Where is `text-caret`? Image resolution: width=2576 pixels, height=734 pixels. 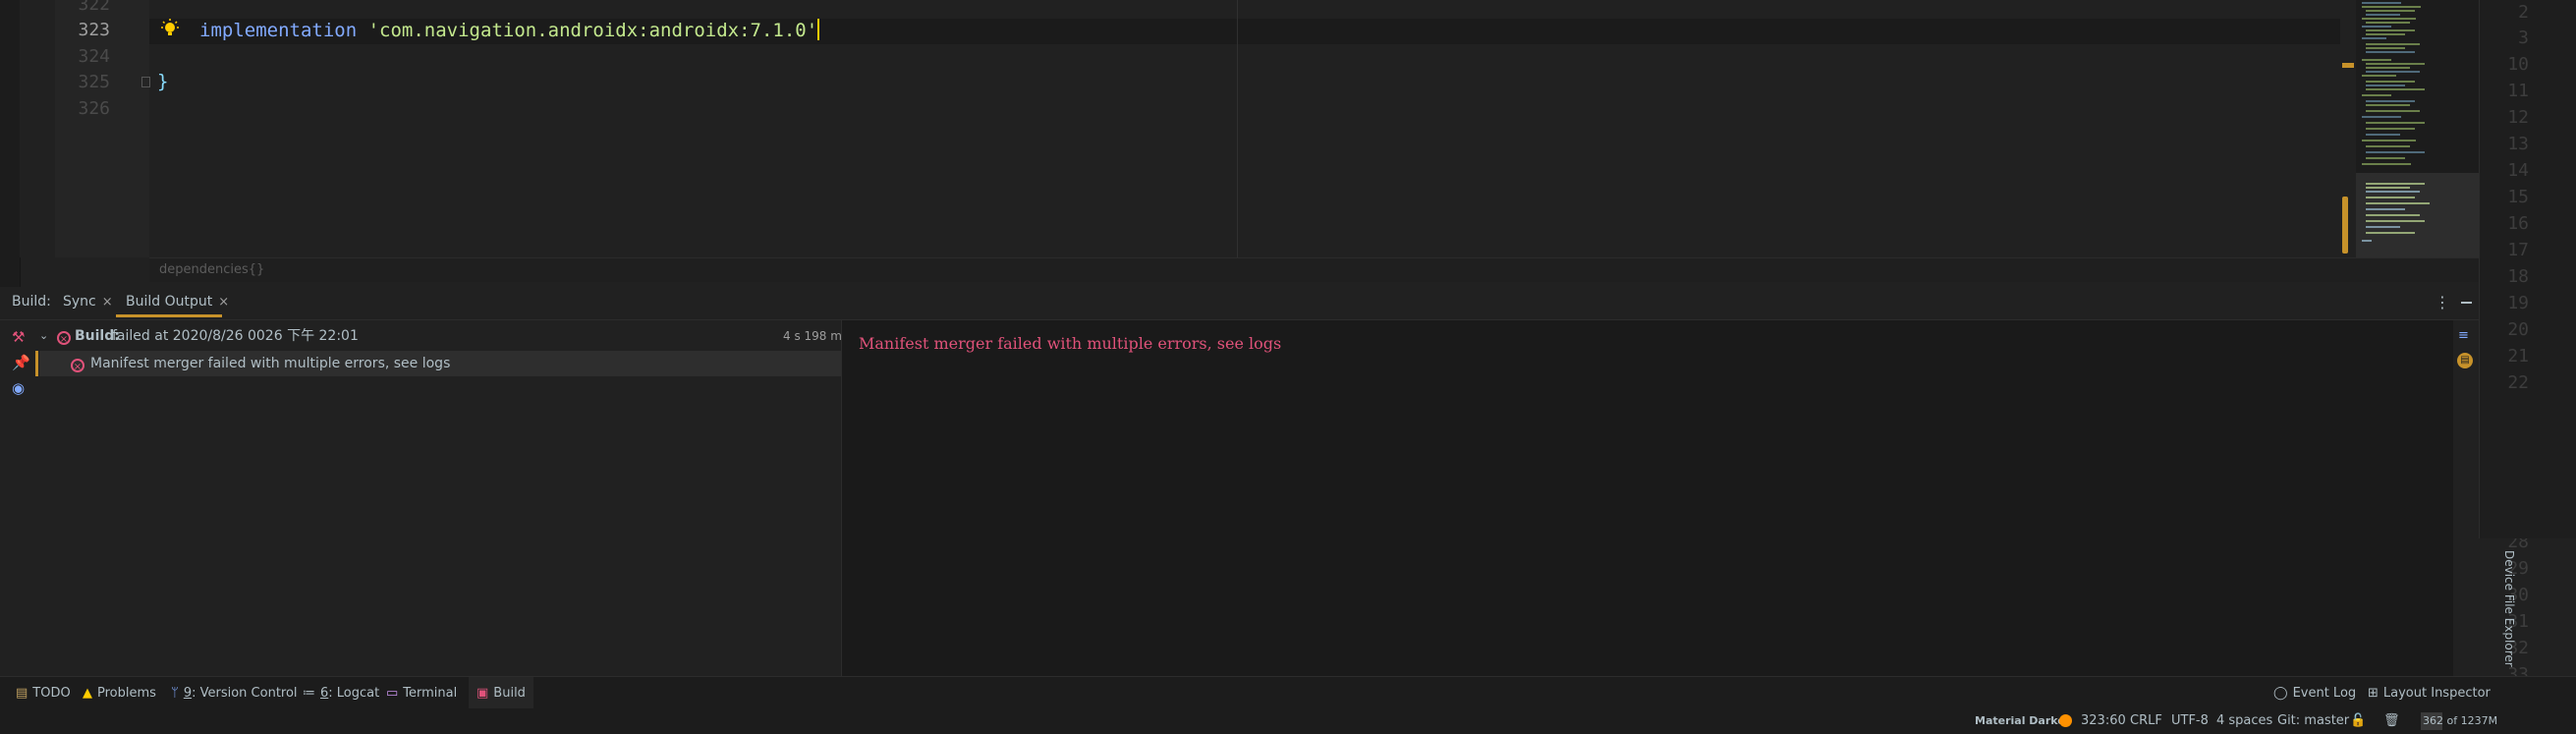 text-caret is located at coordinates (818, 30).